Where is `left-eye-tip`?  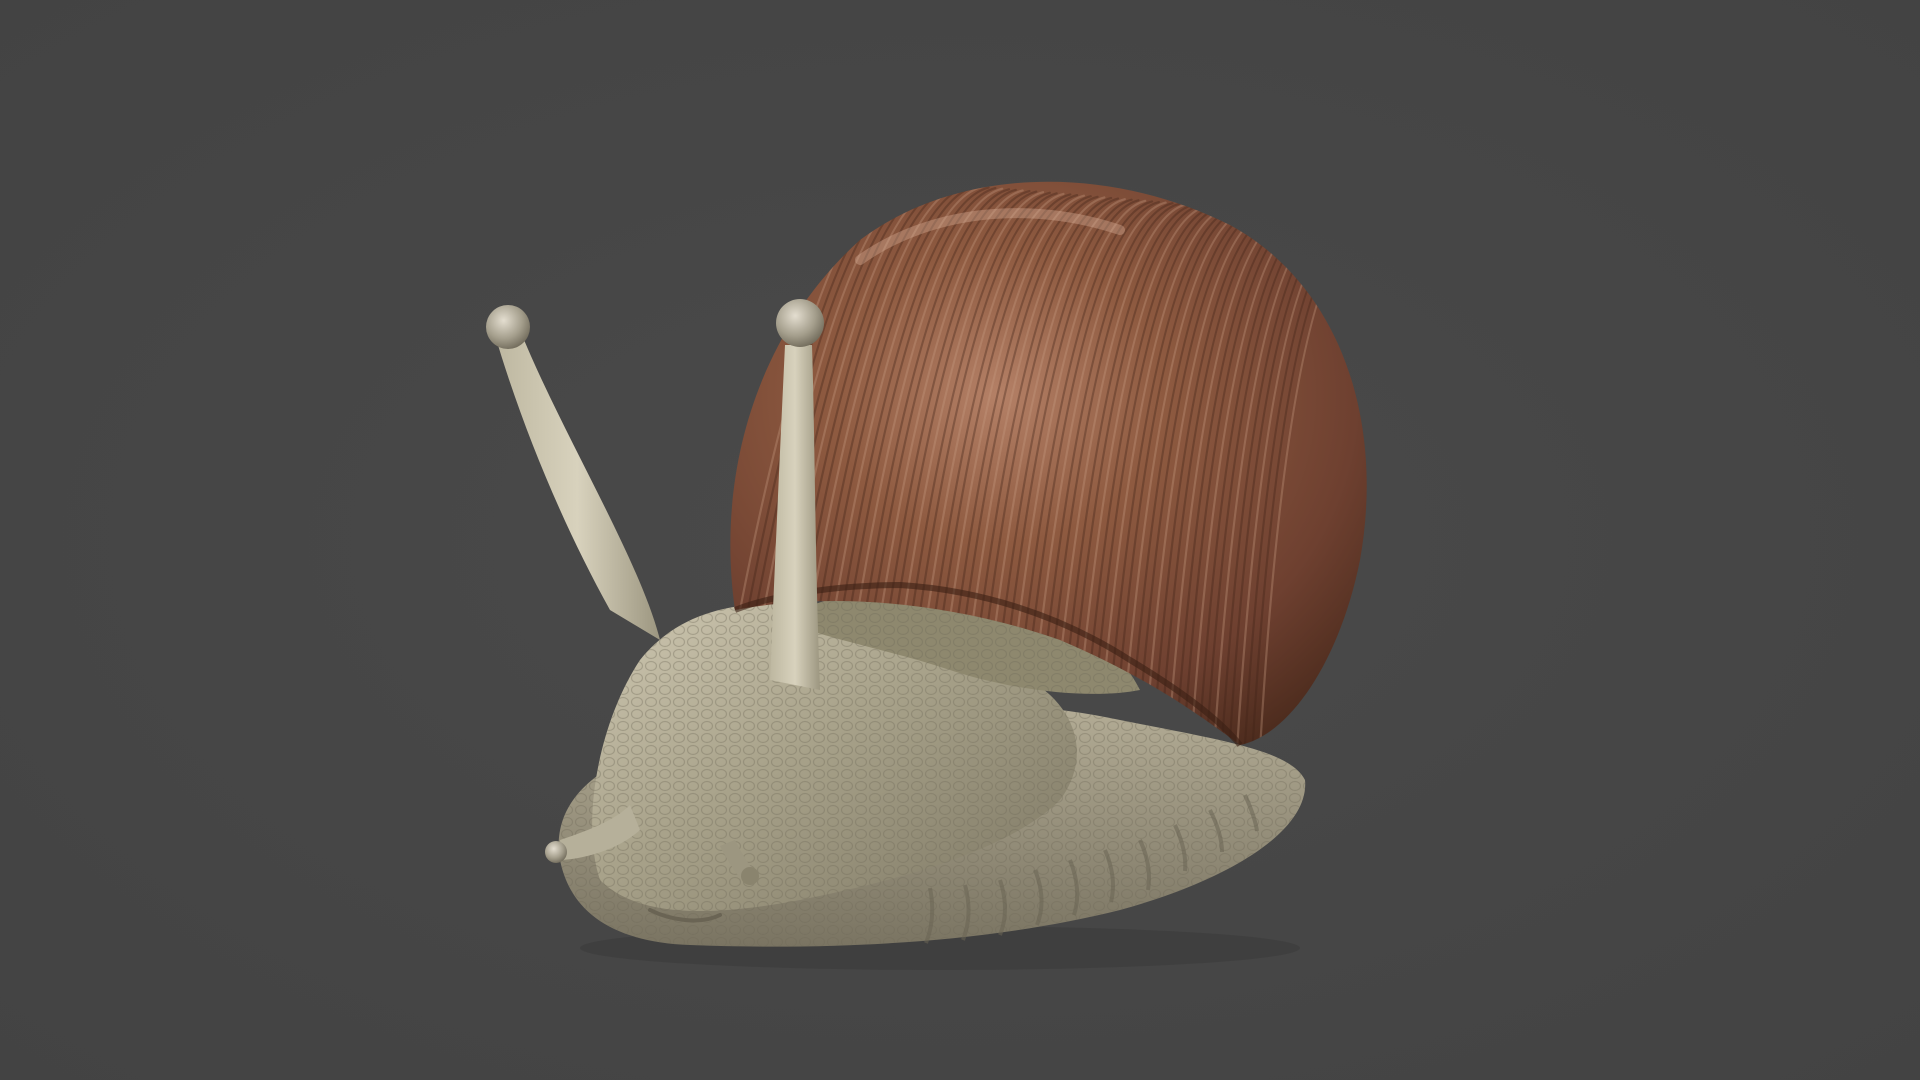 left-eye-tip is located at coordinates (508, 327).